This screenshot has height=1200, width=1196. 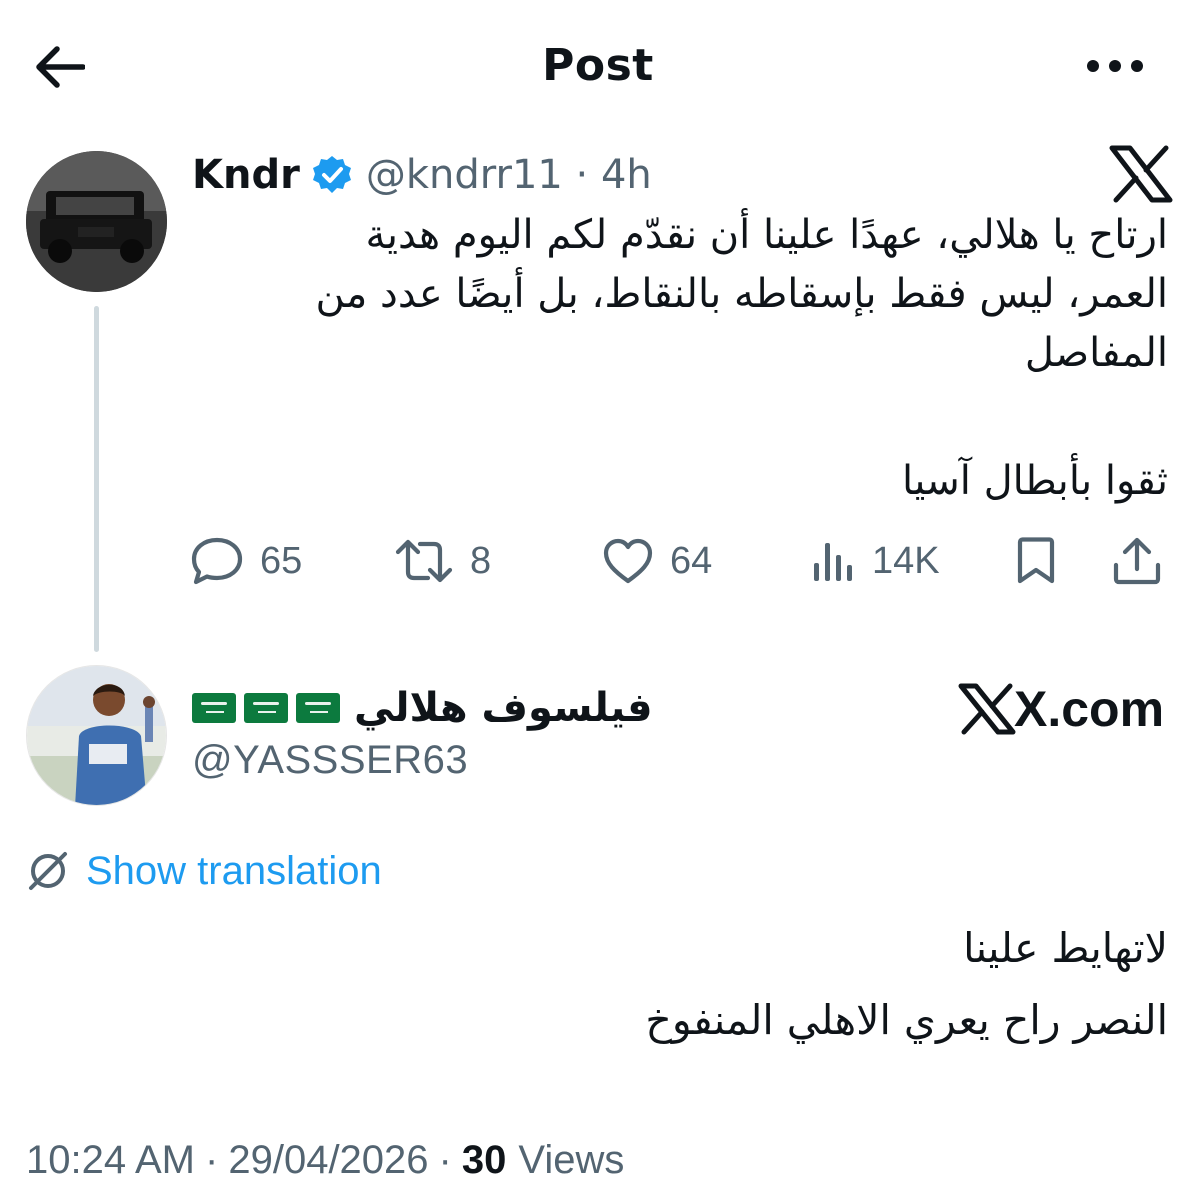 I want to click on reply-author-handle: @YASSSER63, so click(x=330, y=760).